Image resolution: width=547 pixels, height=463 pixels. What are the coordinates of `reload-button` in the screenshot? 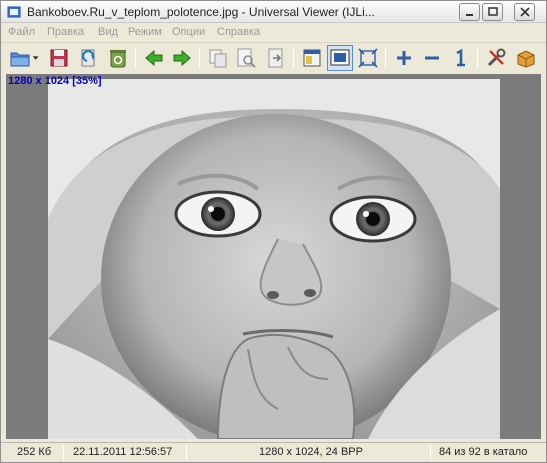 It's located at (89, 58).